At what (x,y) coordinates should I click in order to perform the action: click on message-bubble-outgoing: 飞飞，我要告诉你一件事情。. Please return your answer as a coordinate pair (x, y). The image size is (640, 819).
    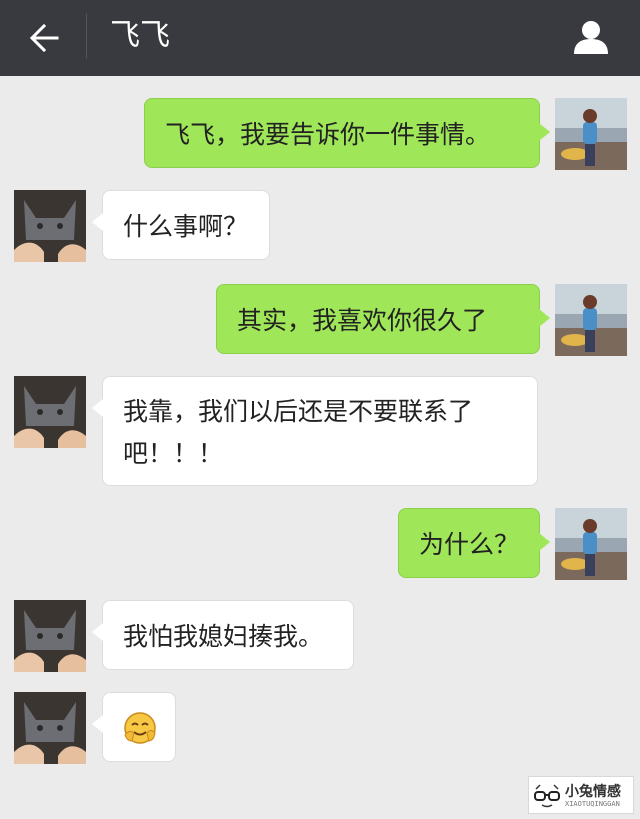
    Looking at the image, I should click on (347, 133).